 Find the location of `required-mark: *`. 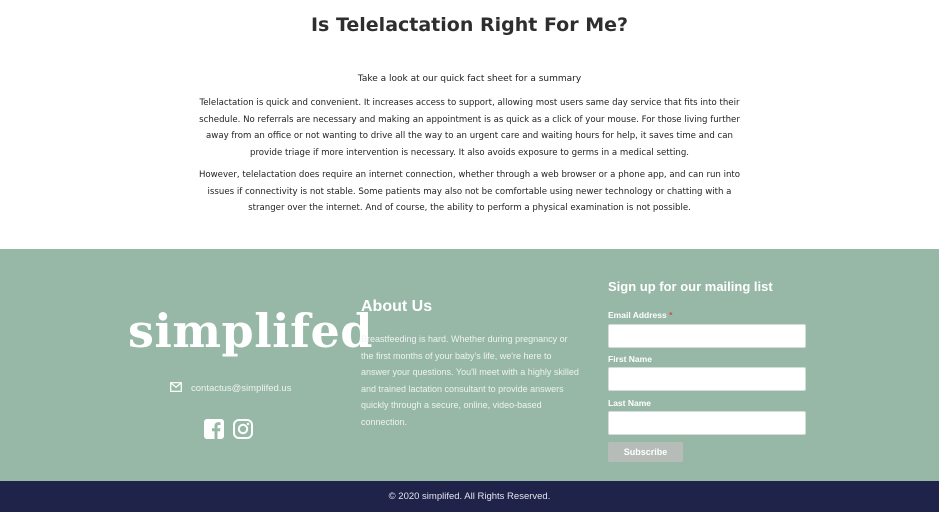

required-mark: * is located at coordinates (671, 315).